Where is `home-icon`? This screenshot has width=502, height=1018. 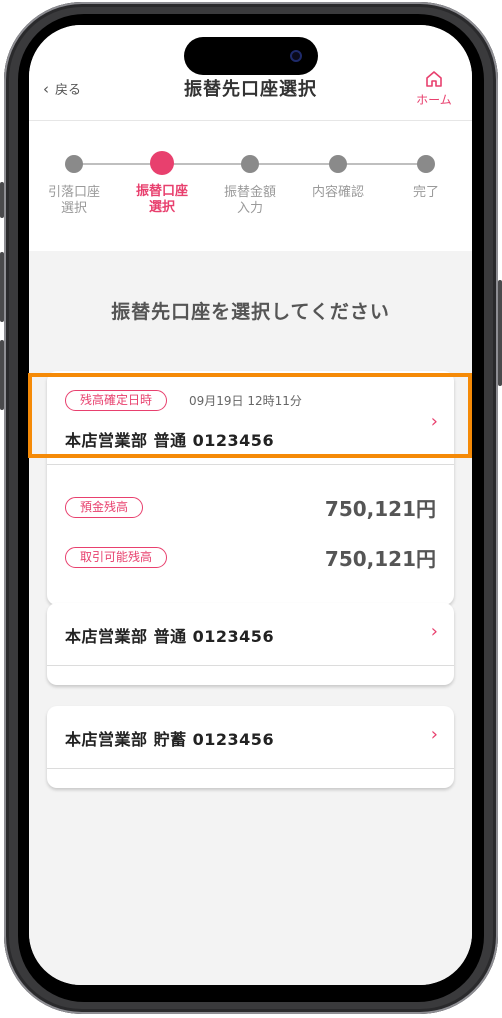
home-icon is located at coordinates (434, 79).